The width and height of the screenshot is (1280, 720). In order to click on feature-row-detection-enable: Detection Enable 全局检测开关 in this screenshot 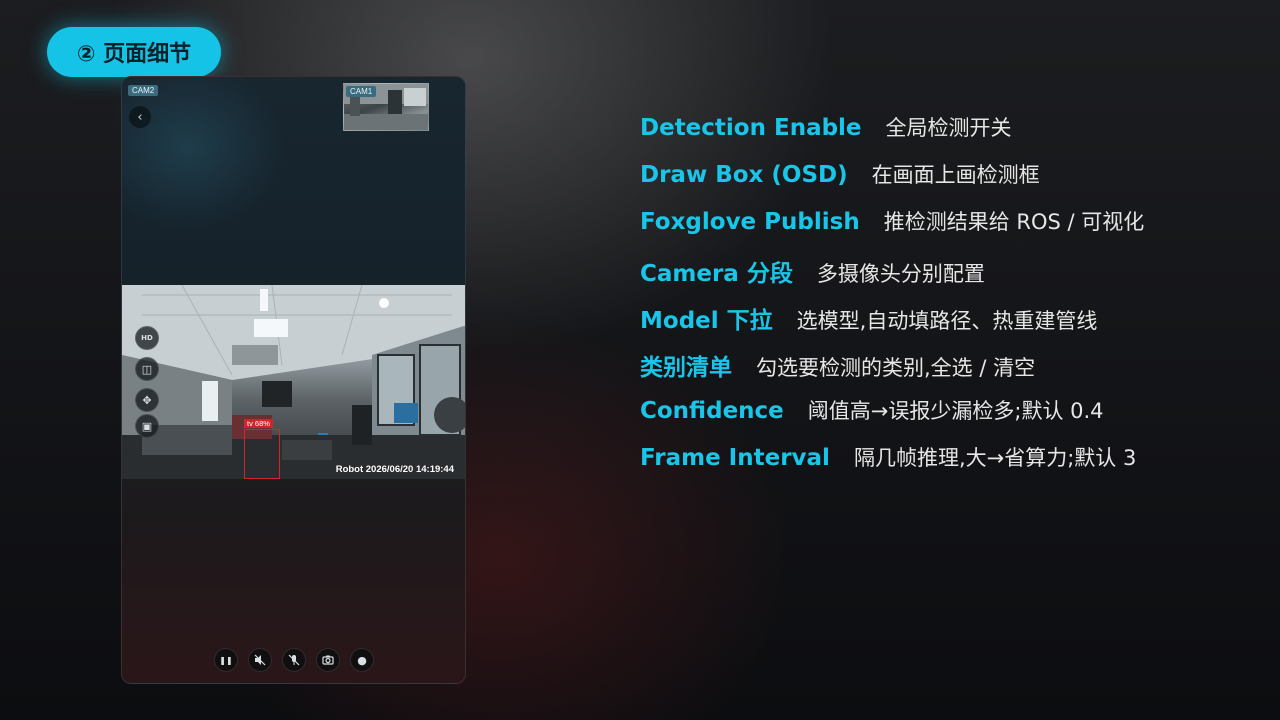, I will do `click(892, 135)`.